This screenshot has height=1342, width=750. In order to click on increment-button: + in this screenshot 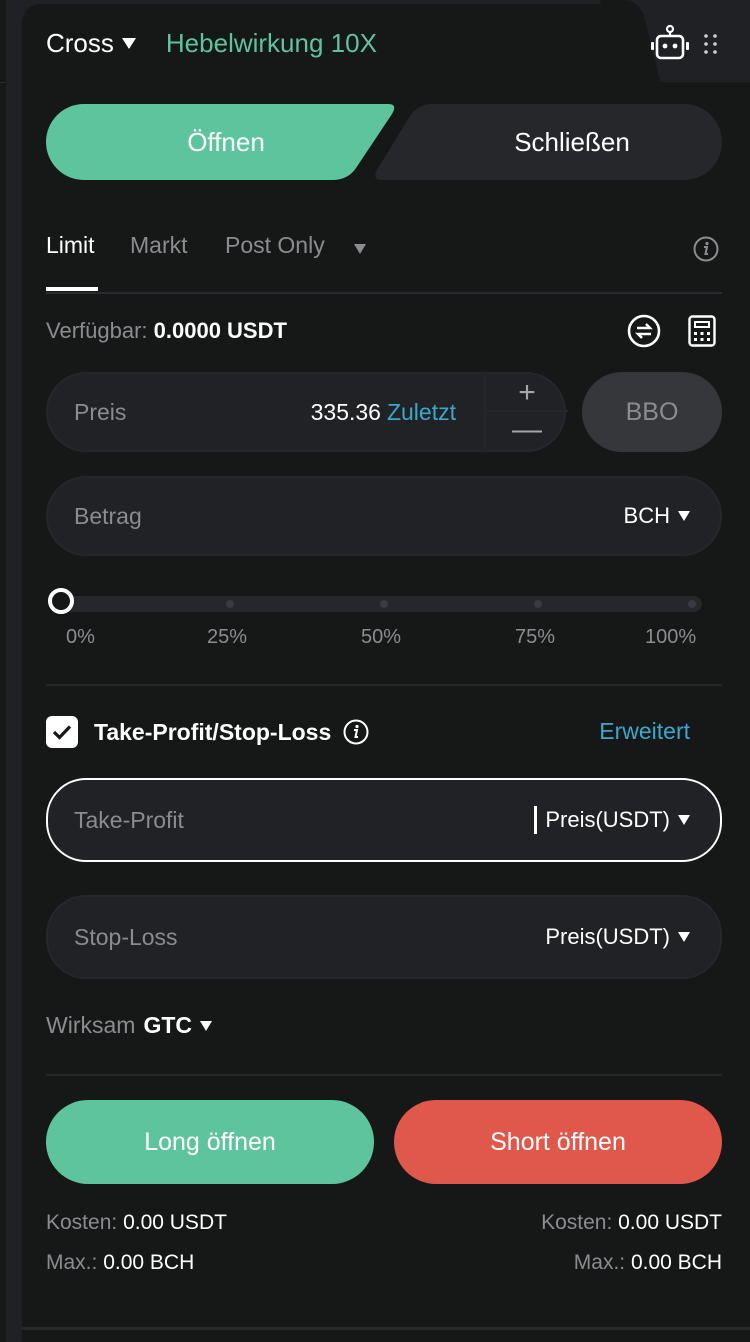, I will do `click(527, 393)`.